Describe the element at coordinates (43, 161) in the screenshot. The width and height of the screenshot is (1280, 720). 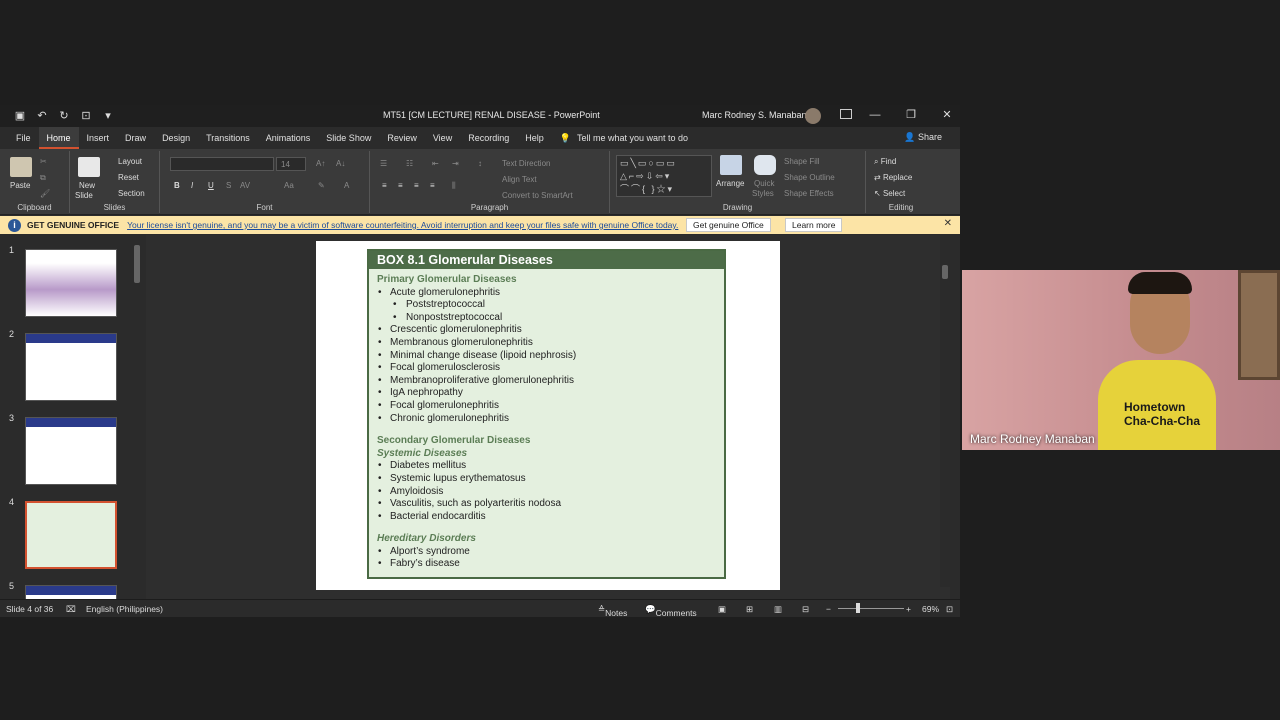
I see `cut-icon: ✂` at that location.